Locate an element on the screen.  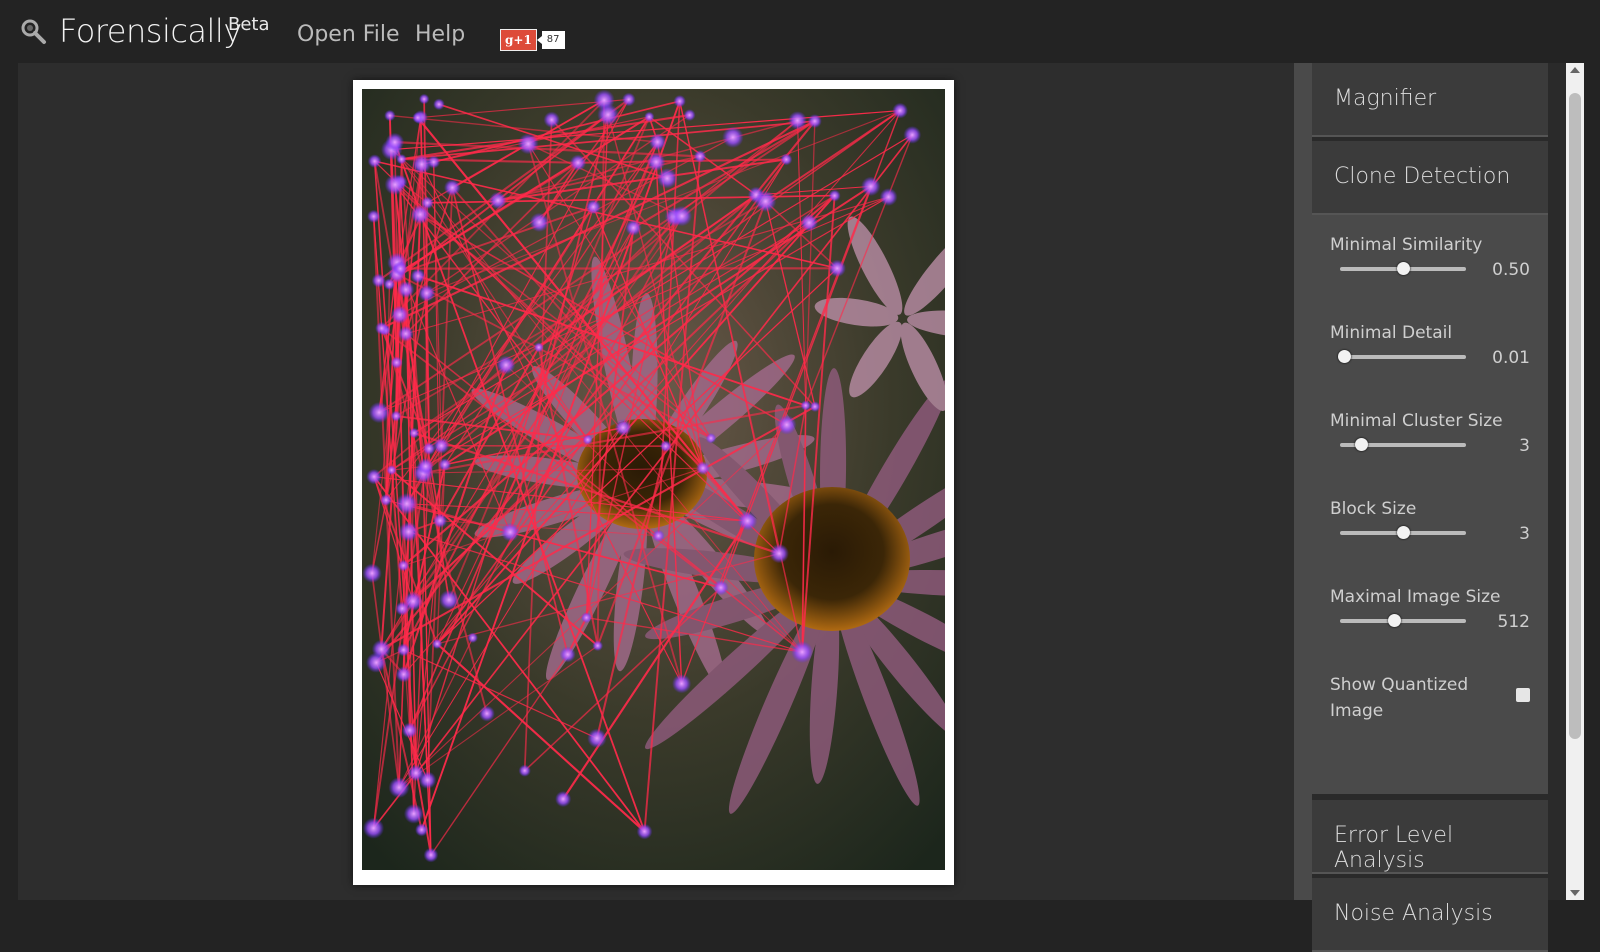
scroll-down-arrow-icon is located at coordinates (1575, 893).